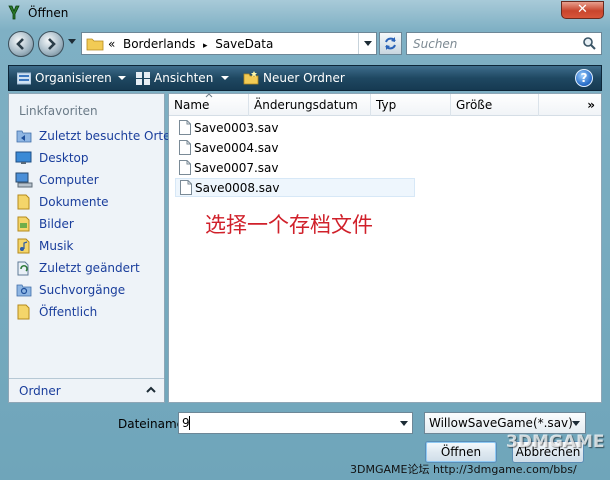  I want to click on command-toolbar: Organisieren Ansichten Neuer Ordner ?, so click(305, 78).